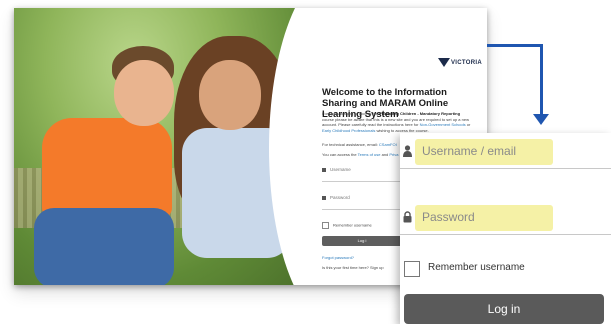  I want to click on first-time-signup-text: Is this your first time here? Sign up, so click(353, 267).